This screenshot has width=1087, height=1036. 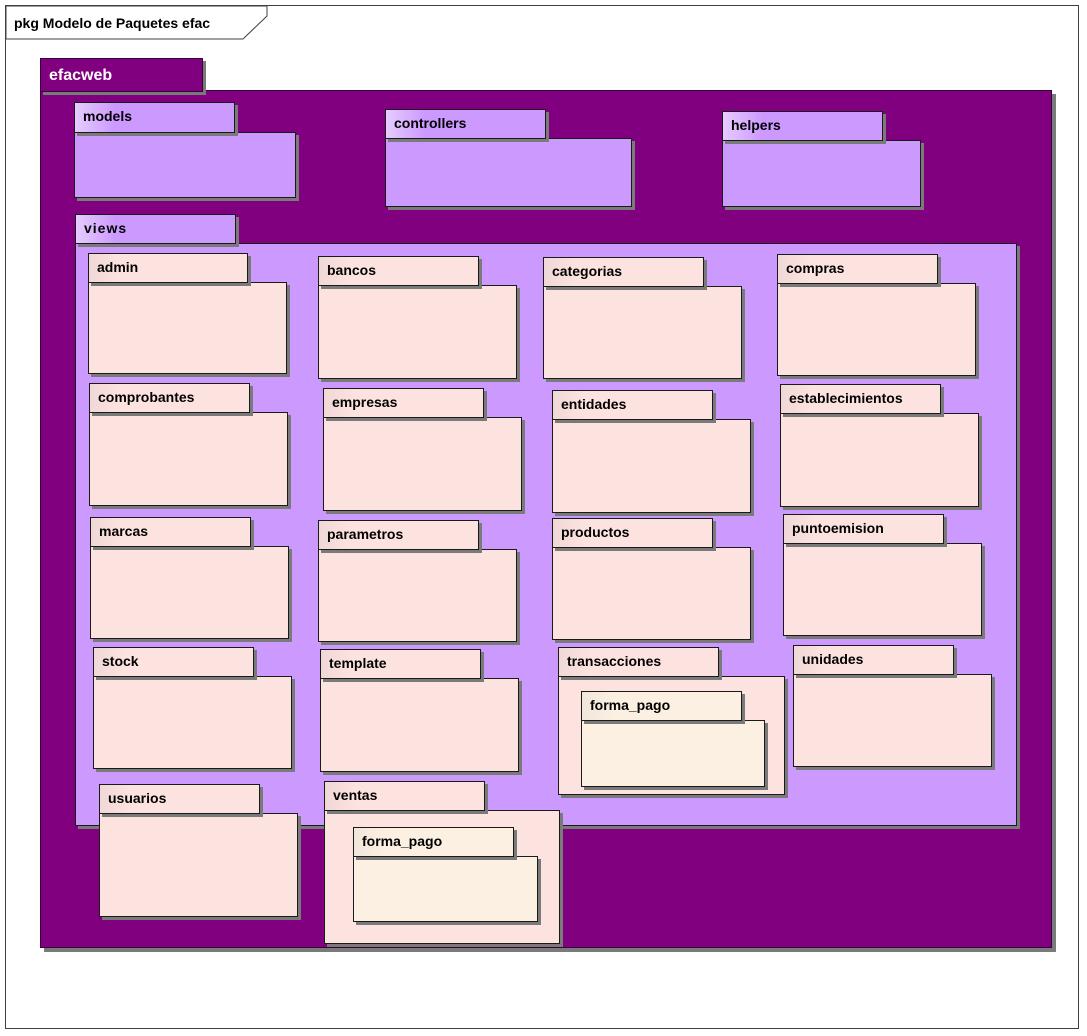 I want to click on package-marcas-tab: marcas, so click(x=170, y=532).